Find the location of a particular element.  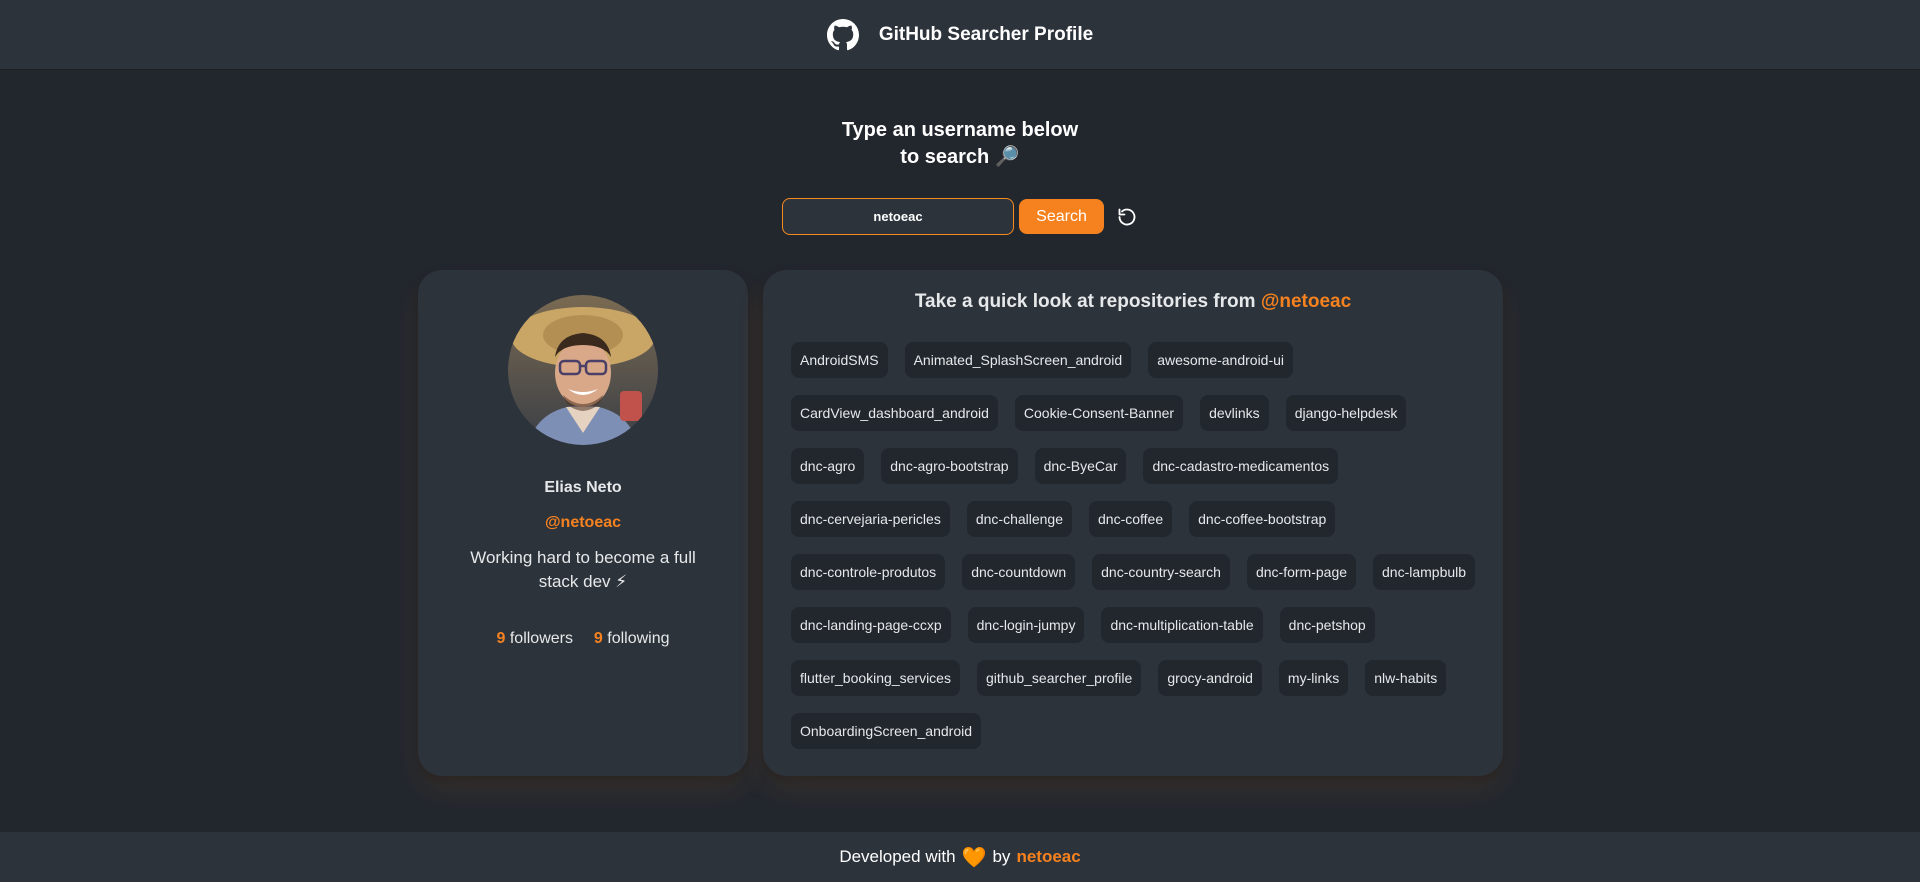

repository-chip: dnc-form-page is located at coordinates (1301, 572).